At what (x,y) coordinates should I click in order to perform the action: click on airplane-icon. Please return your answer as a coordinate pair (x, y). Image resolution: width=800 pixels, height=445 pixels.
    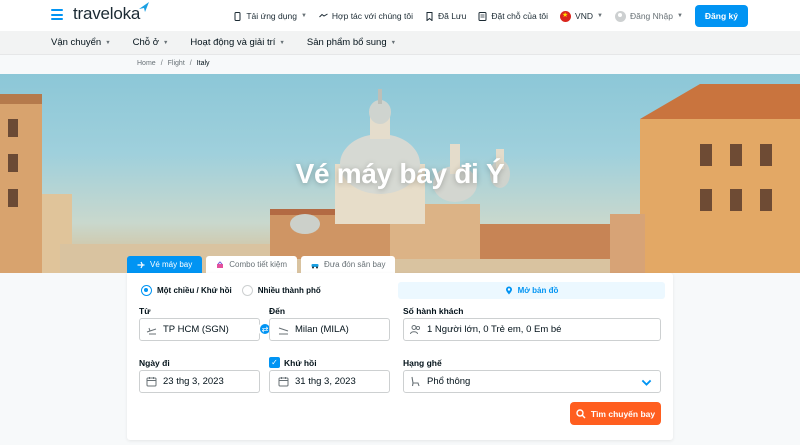
    Looking at the image, I should click on (141, 264).